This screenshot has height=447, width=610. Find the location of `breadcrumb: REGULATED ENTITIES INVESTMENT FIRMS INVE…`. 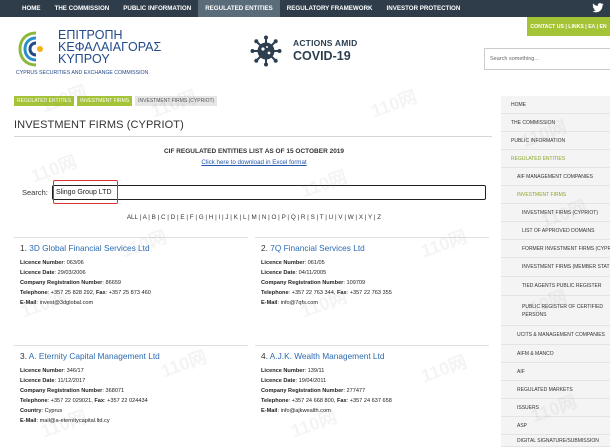

breadcrumb: REGULATED ENTITIES INVESTMENT FIRMS INVE… is located at coordinates (116, 101).